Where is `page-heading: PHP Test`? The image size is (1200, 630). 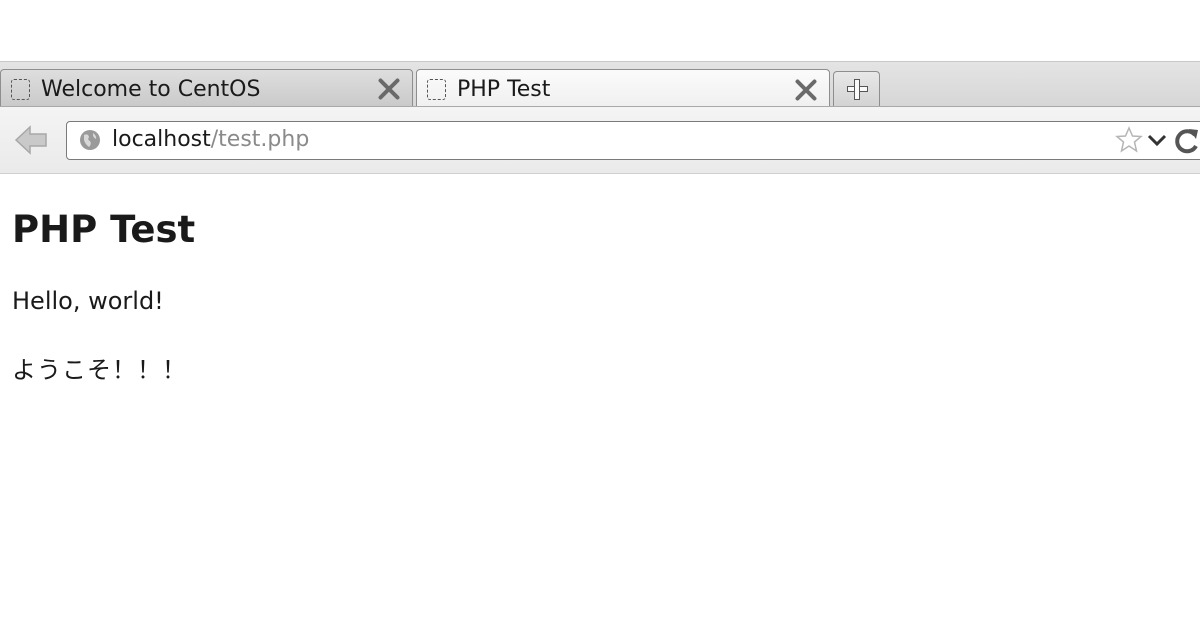
page-heading: PHP Test is located at coordinates (104, 229).